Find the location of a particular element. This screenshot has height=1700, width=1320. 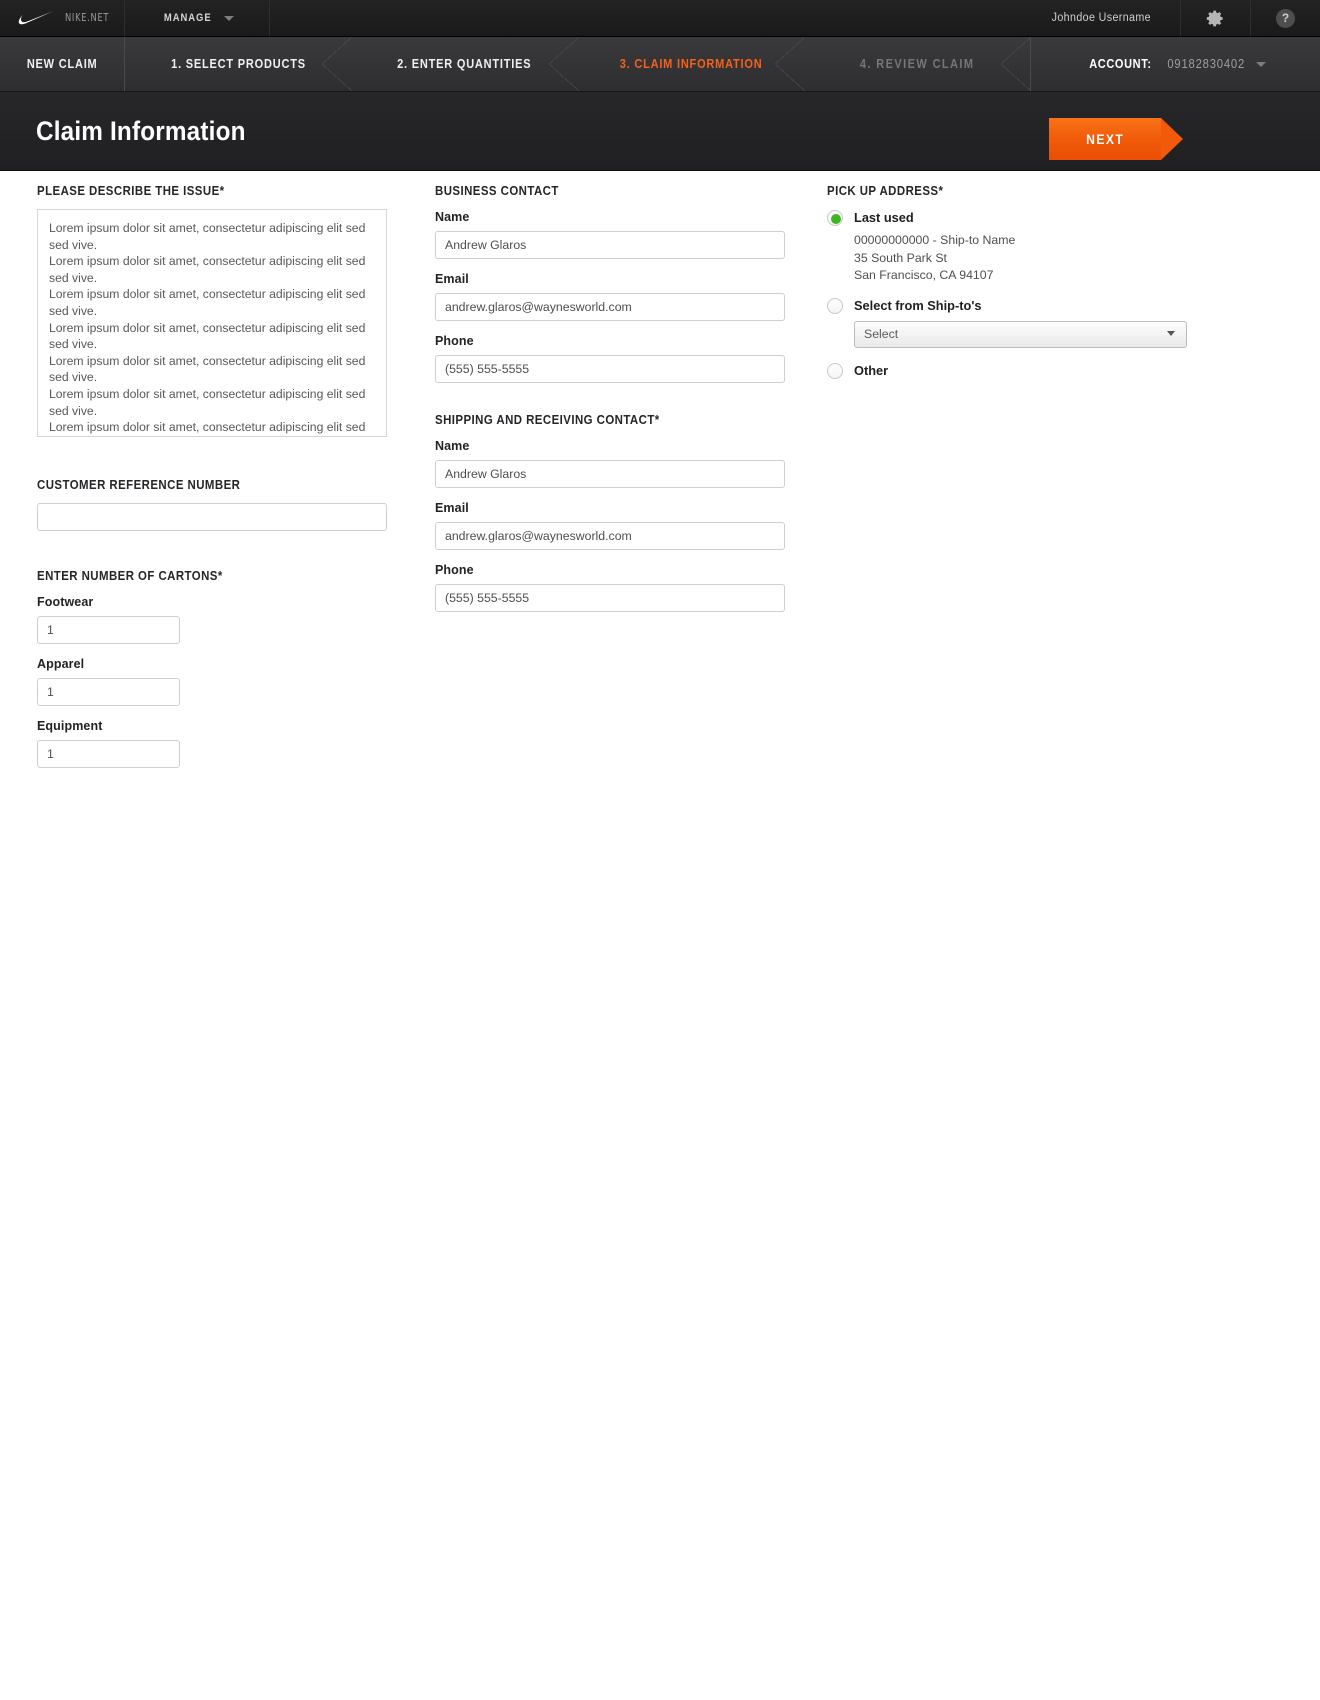

new-claim-label: NEW CLAIM is located at coordinates (62, 64).